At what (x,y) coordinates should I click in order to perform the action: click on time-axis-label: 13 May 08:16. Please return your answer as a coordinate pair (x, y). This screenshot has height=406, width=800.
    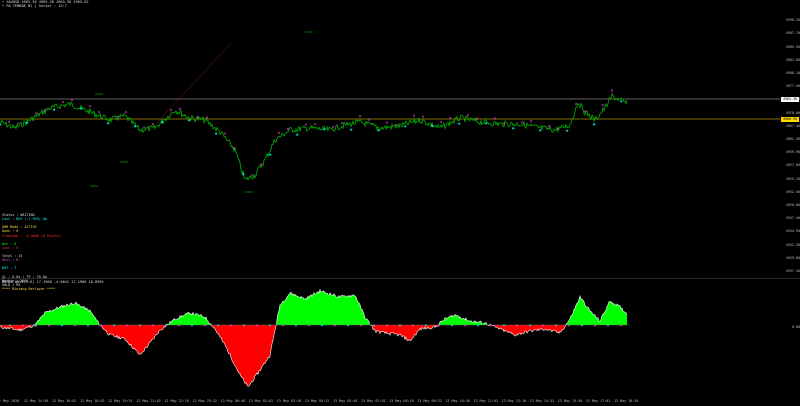
    Looking at the image, I should click on (401, 401).